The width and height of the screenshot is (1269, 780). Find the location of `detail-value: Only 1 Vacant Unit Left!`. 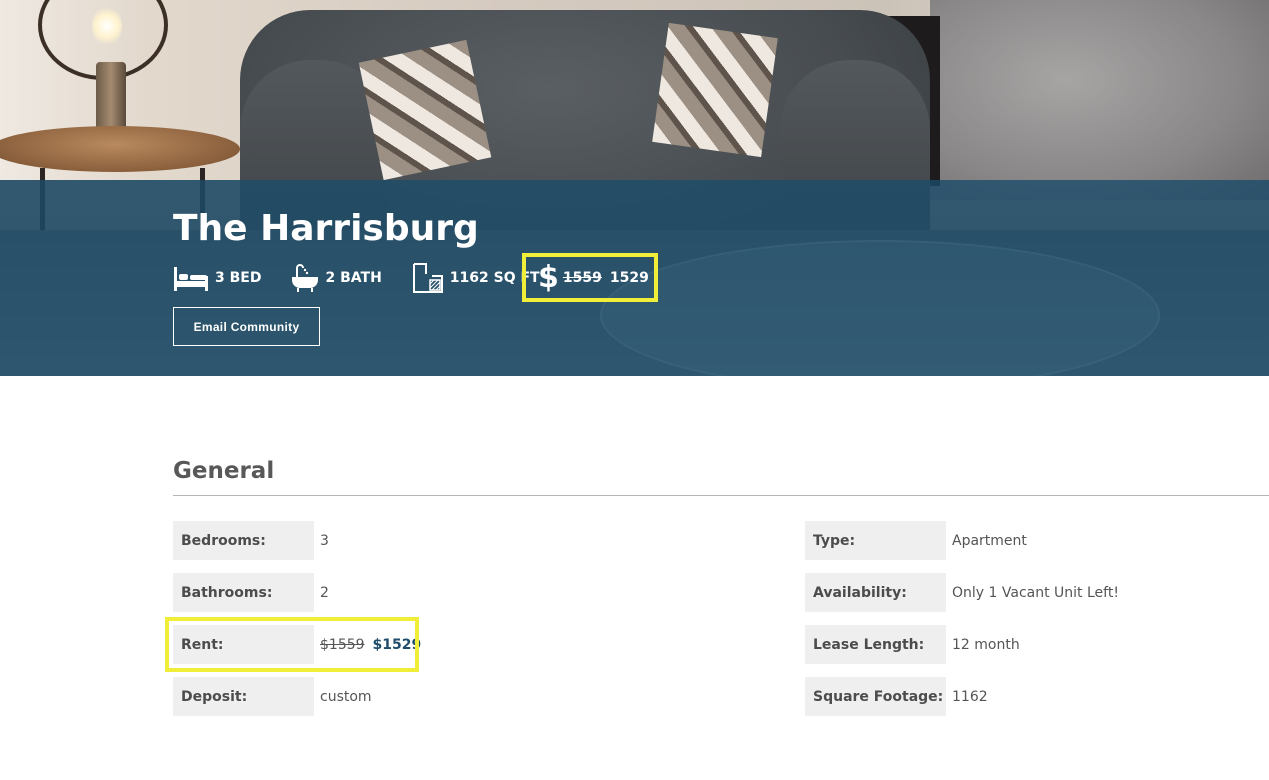

detail-value: Only 1 Vacant Unit Left! is located at coordinates (1035, 592).